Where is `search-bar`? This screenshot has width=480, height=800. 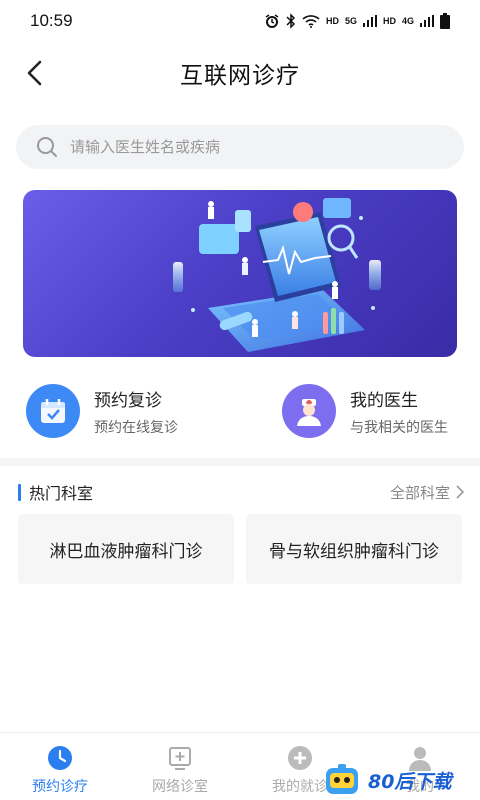
search-bar is located at coordinates (240, 147).